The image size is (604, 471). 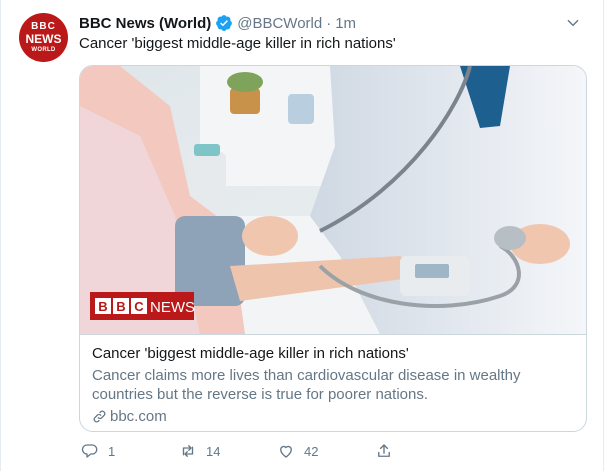 I want to click on retweet-button: 14, so click(x=198, y=451).